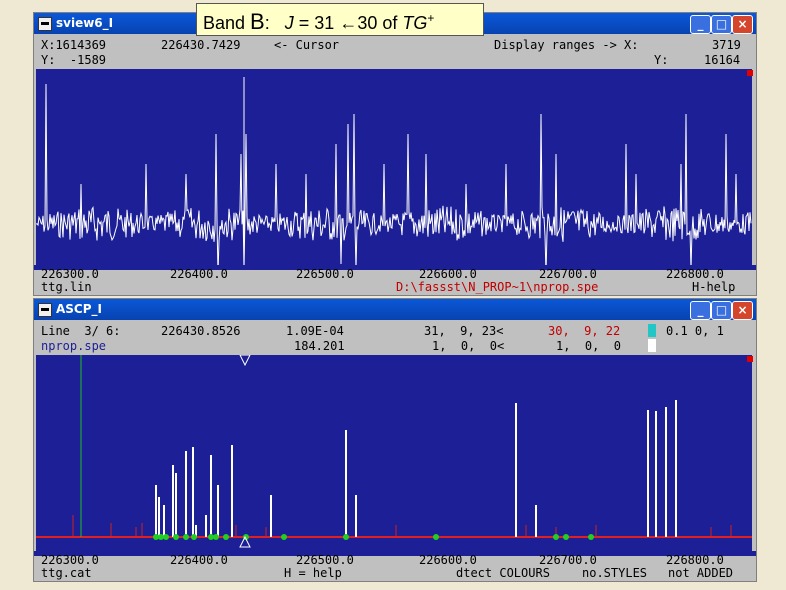 Image resolution: width=786 pixels, height=590 pixels. I want to click on line-index: Line 3/ 6:, so click(81, 331).